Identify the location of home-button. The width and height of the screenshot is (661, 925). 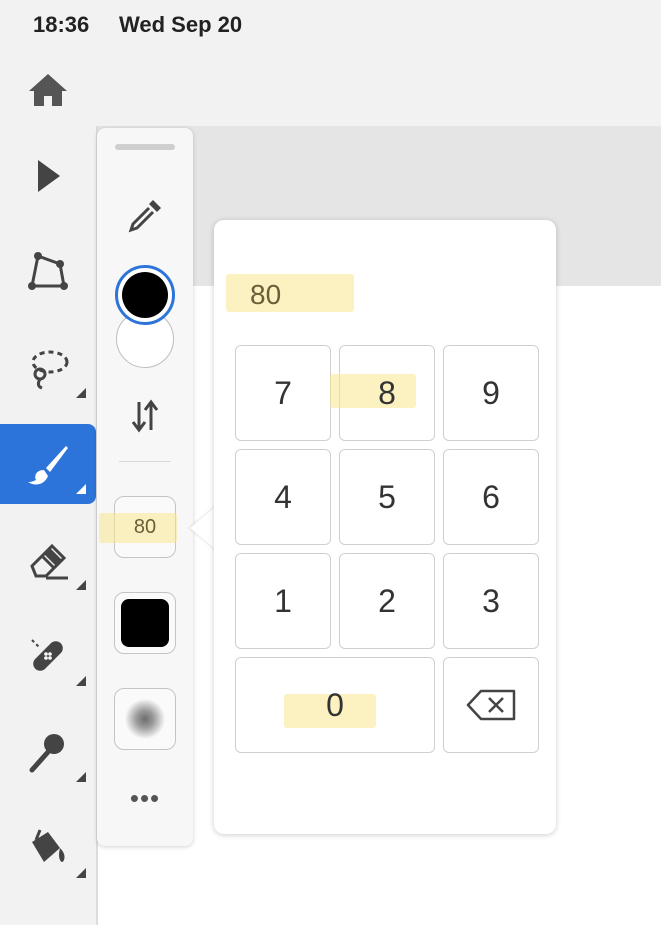
(48, 90).